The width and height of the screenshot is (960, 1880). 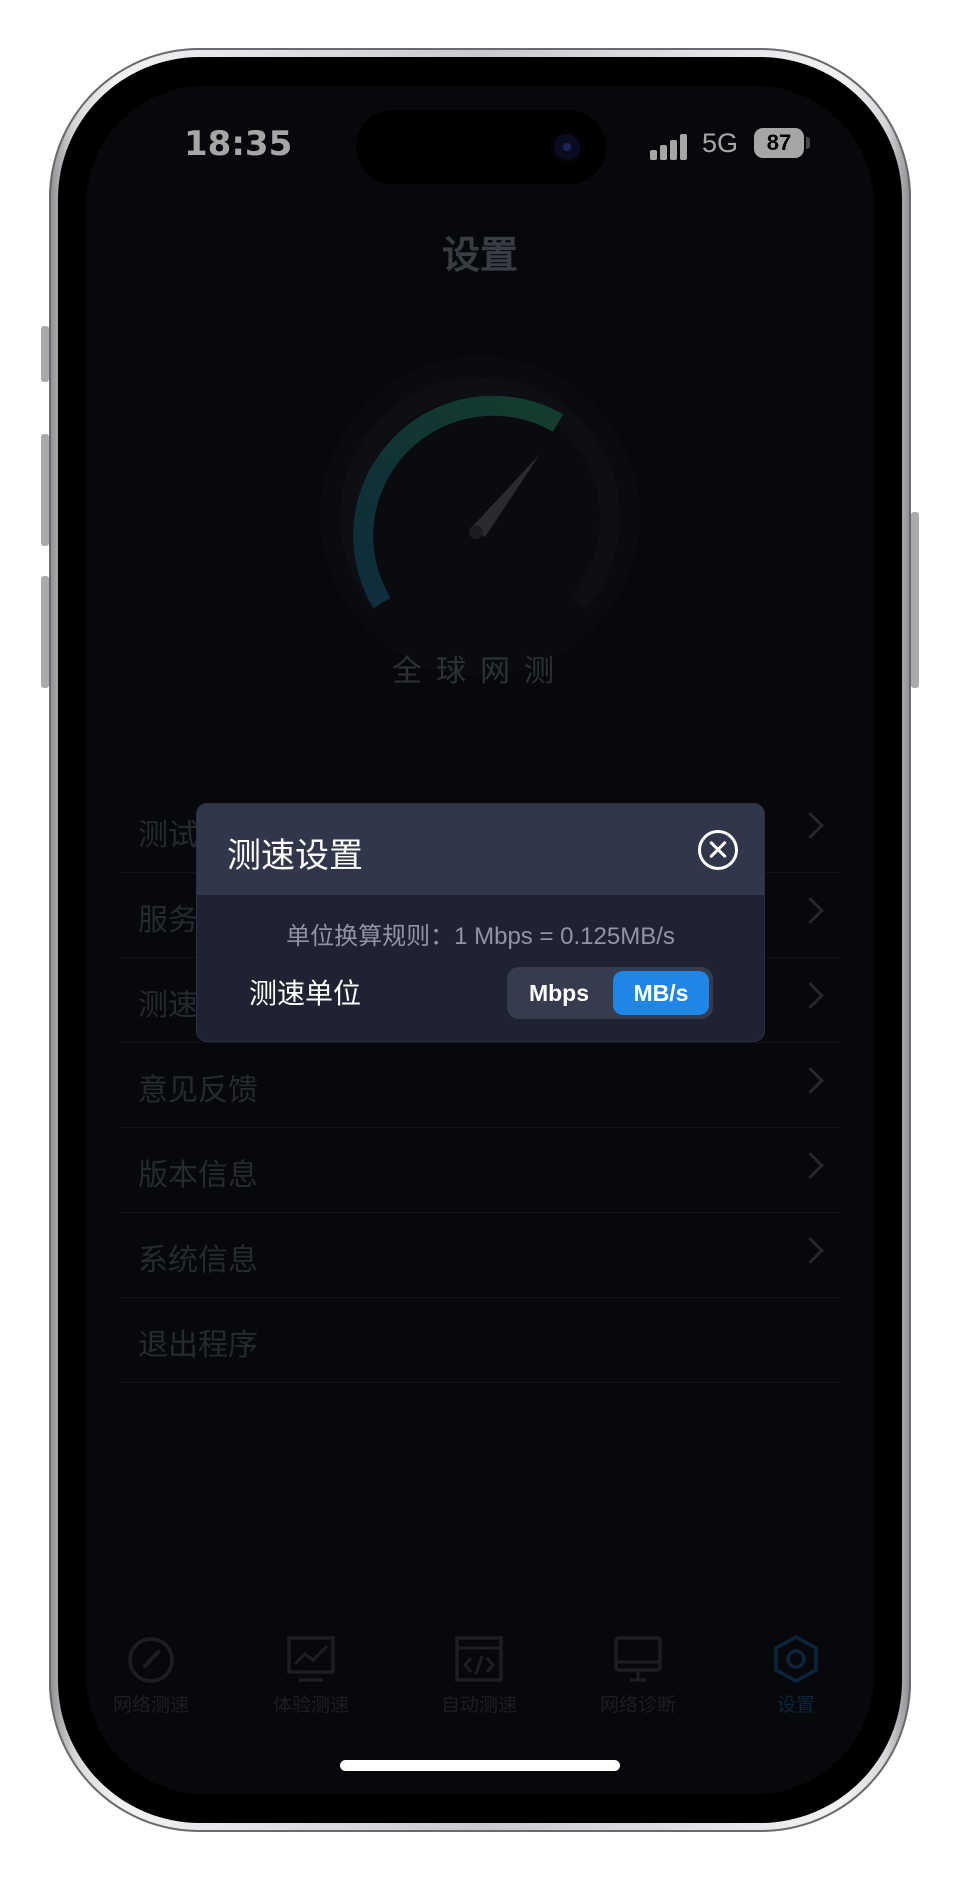 I want to click on power-button, so click(x=915, y=600).